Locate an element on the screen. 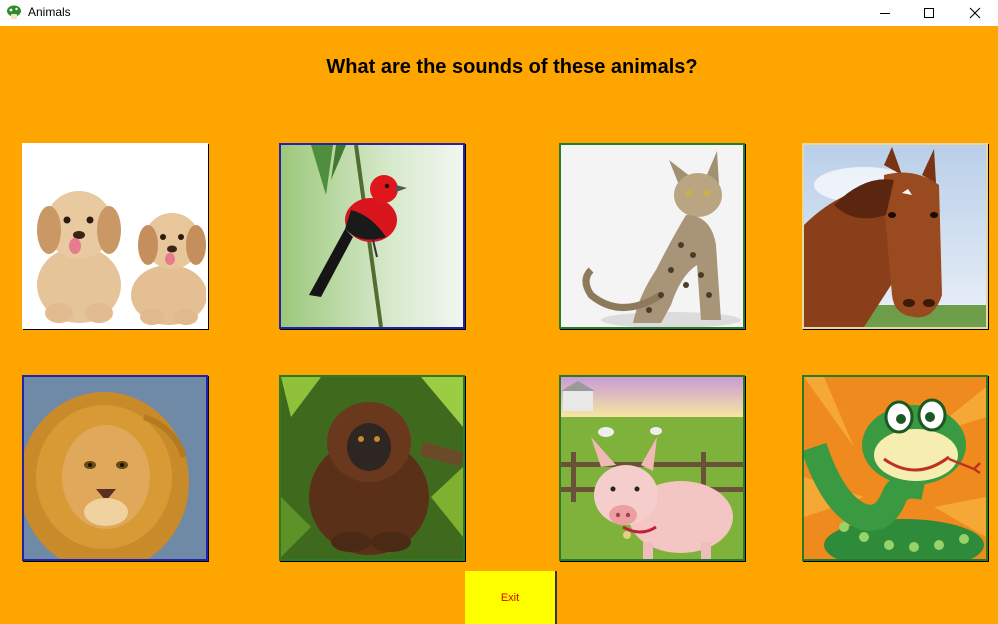 The width and height of the screenshot is (998, 624). monkey-image is located at coordinates (372, 468).